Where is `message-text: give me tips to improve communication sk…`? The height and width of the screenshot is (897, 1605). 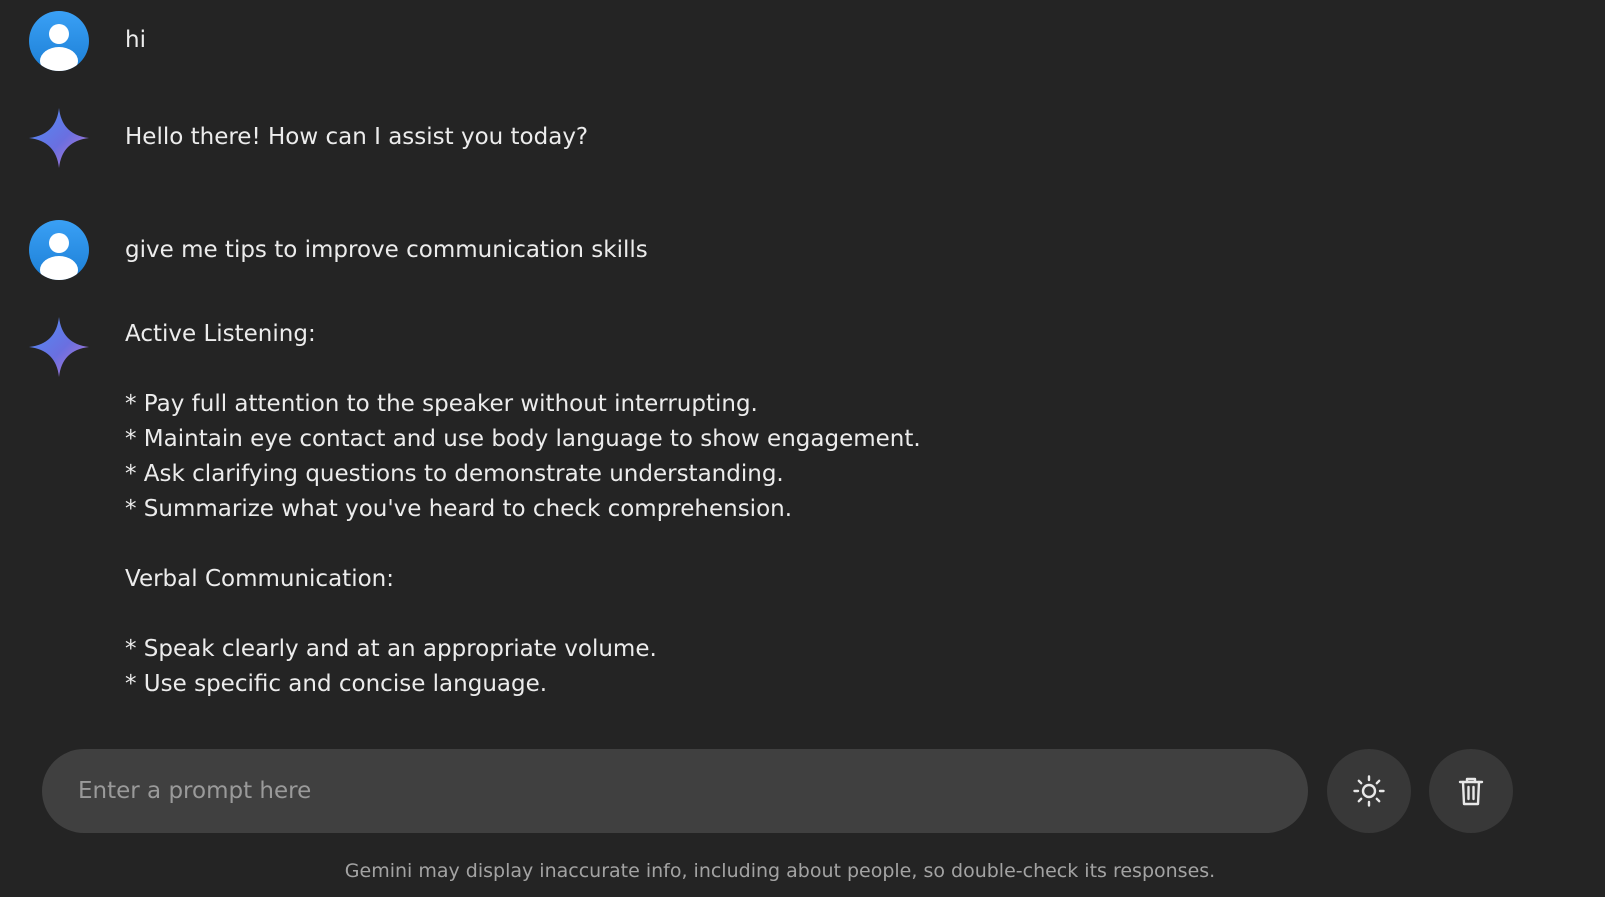
message-text: give me tips to improve communication sk… is located at coordinates (386, 250).